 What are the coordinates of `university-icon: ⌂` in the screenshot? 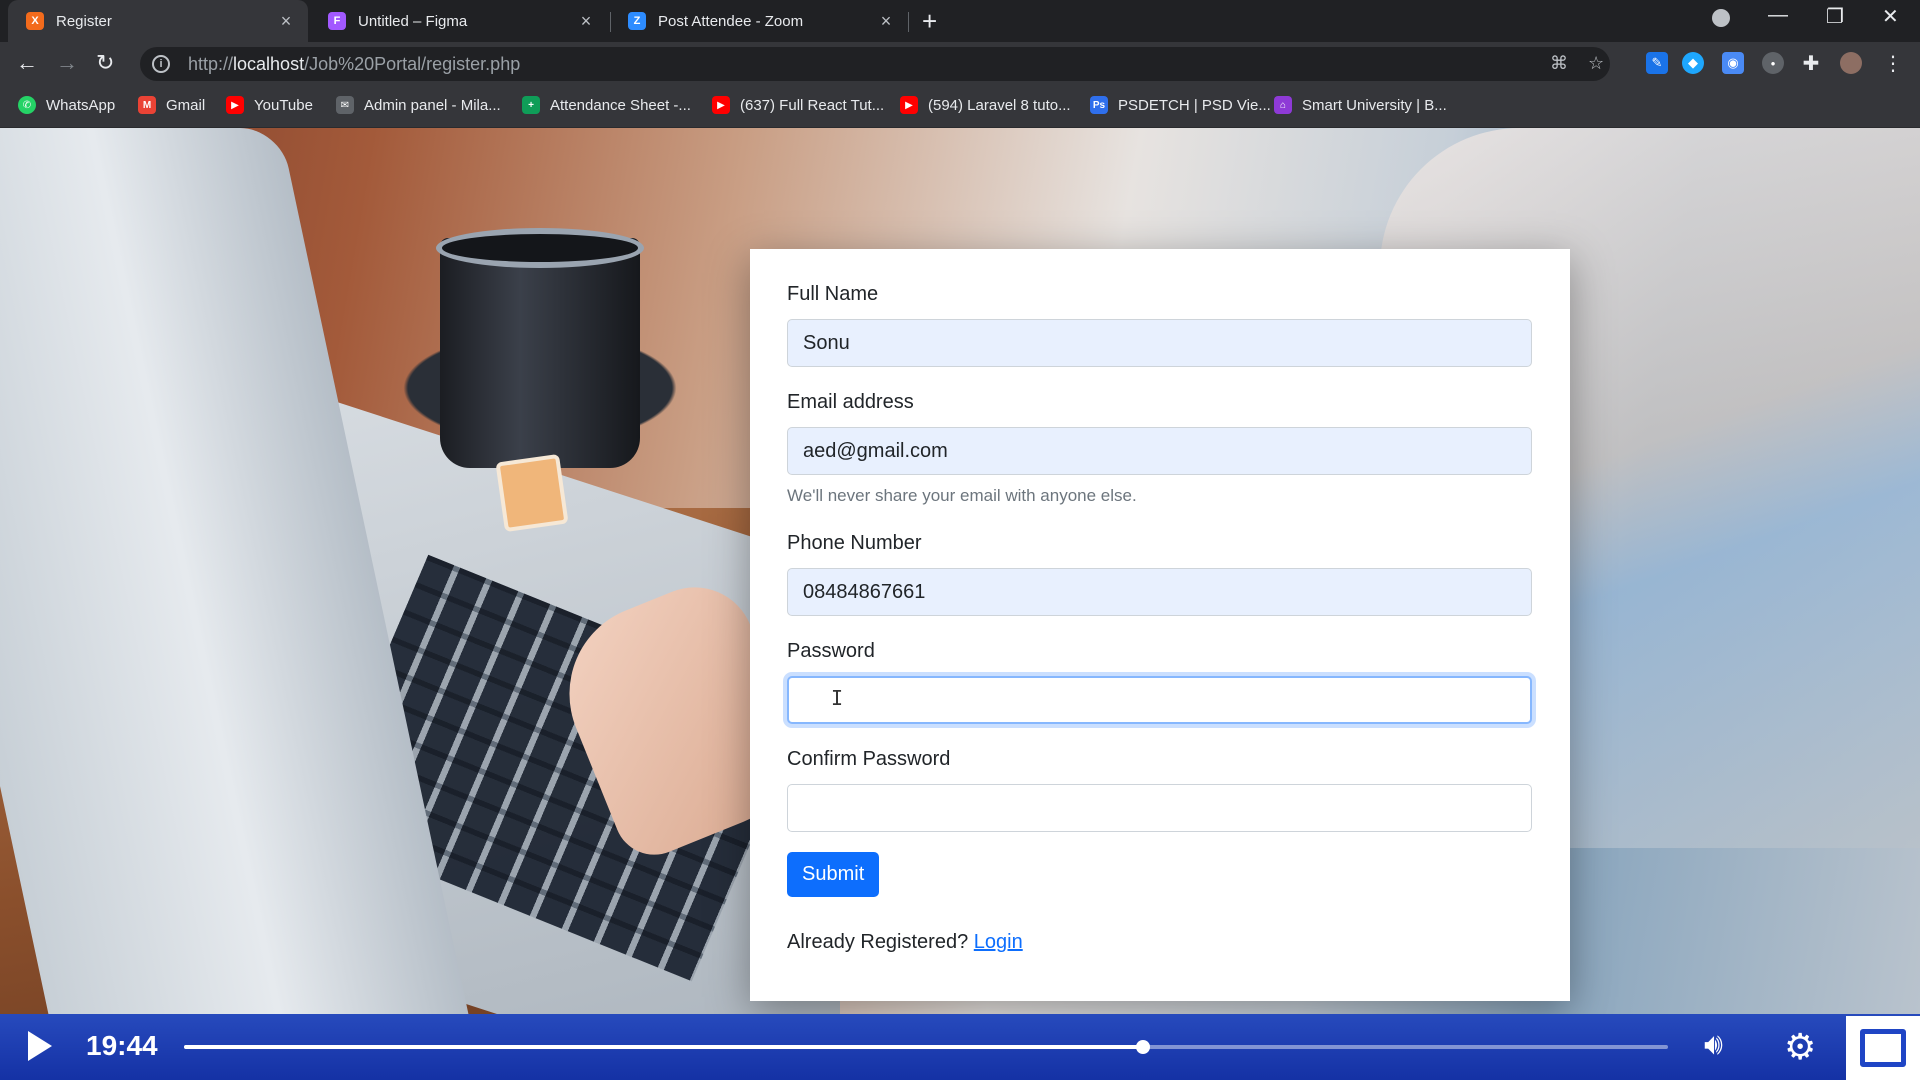 It's located at (1283, 105).